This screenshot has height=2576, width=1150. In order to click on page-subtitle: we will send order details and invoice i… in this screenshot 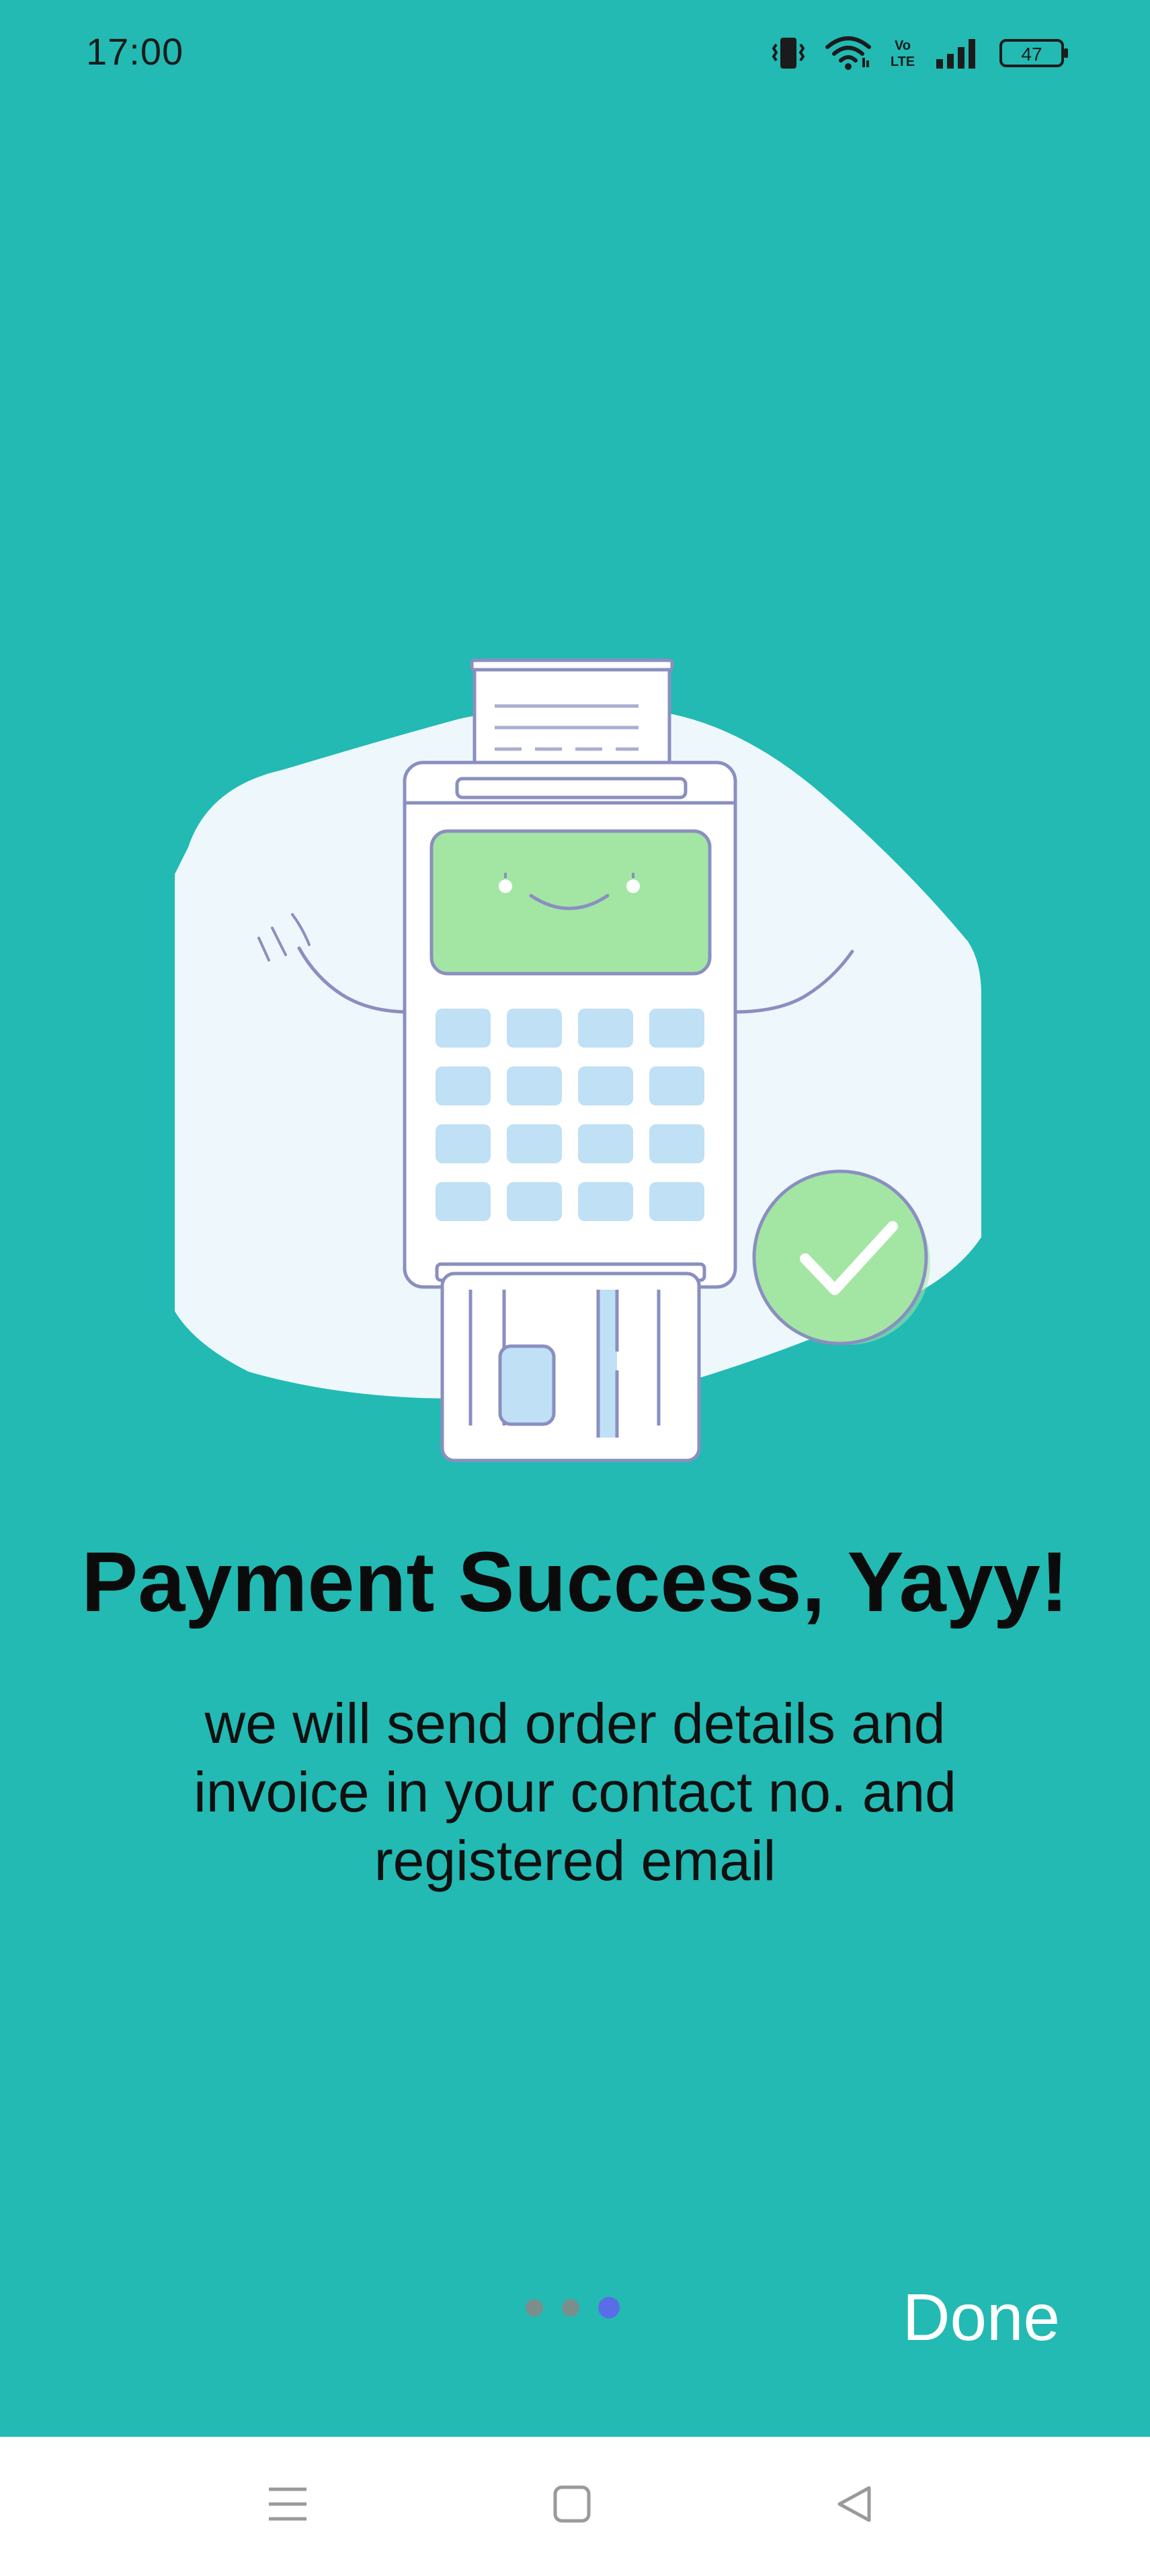, I will do `click(575, 1792)`.